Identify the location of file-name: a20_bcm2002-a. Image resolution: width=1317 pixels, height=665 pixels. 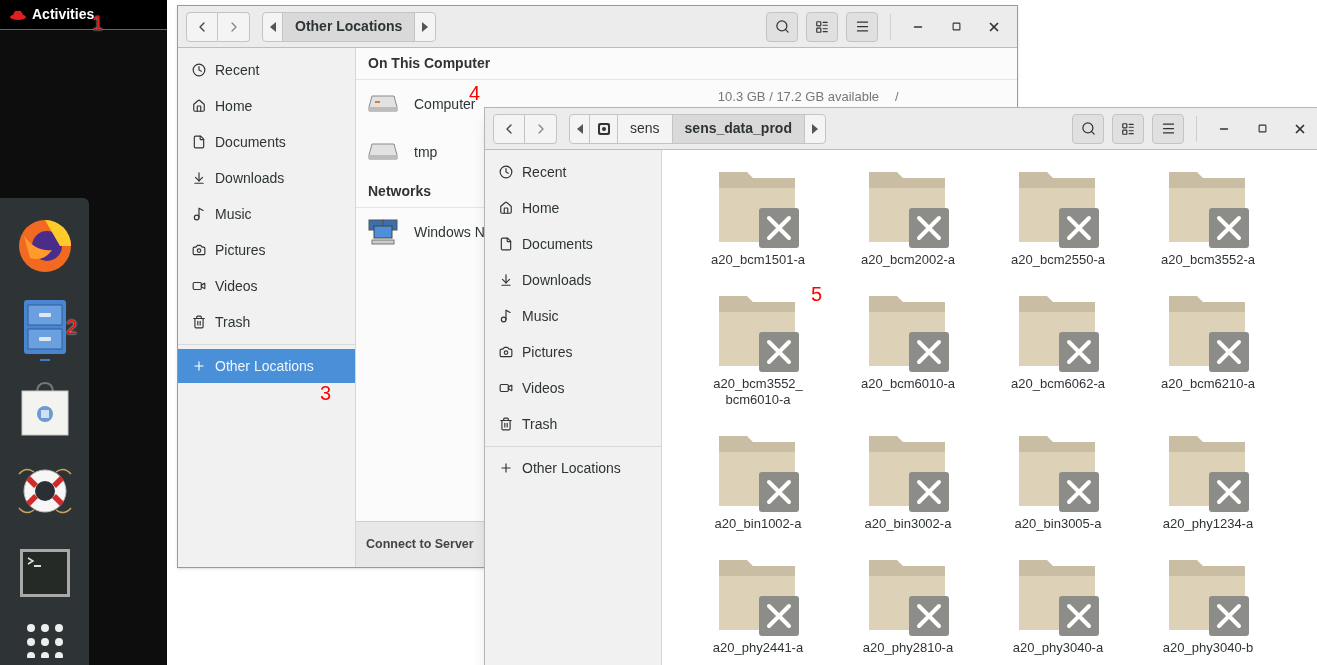
(908, 260).